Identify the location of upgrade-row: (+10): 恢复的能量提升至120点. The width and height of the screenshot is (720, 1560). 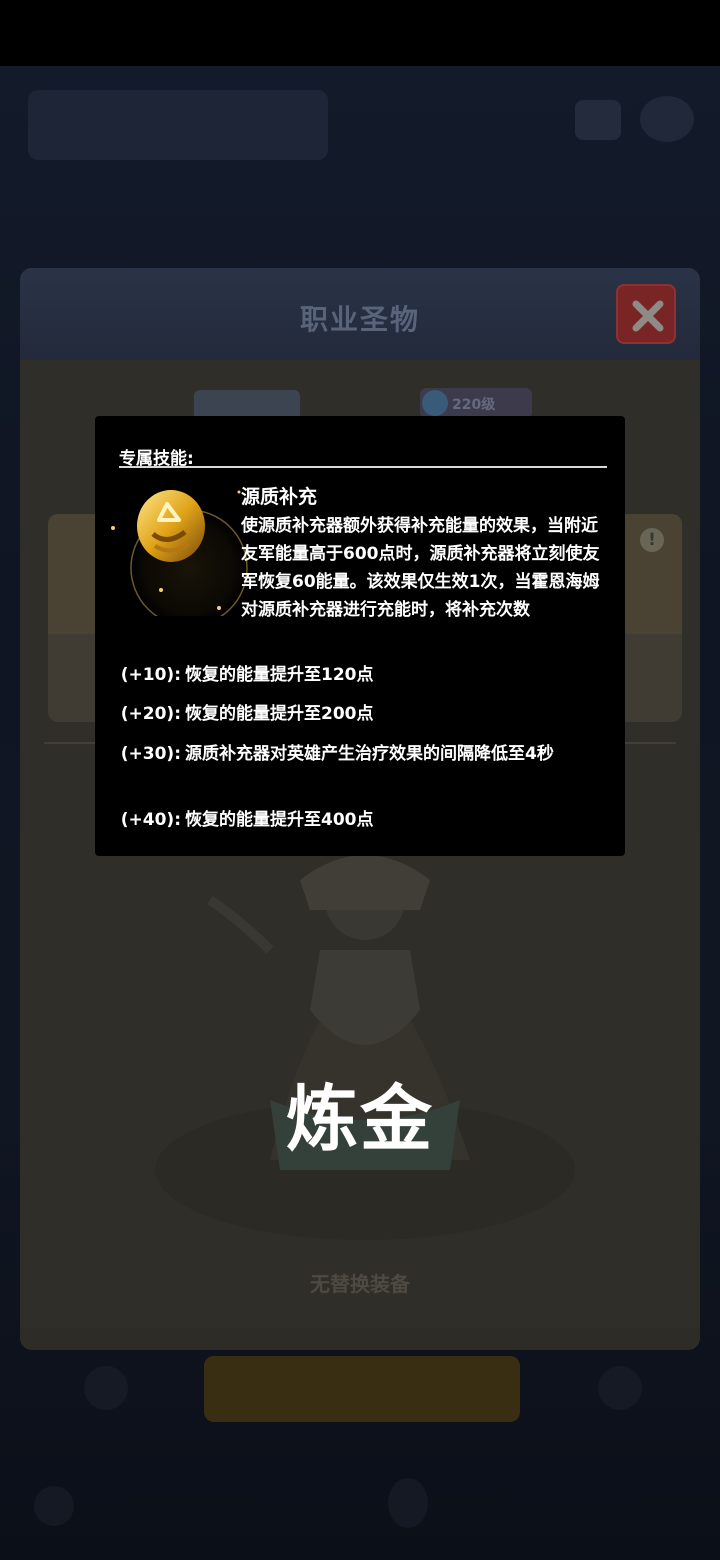
(363, 676).